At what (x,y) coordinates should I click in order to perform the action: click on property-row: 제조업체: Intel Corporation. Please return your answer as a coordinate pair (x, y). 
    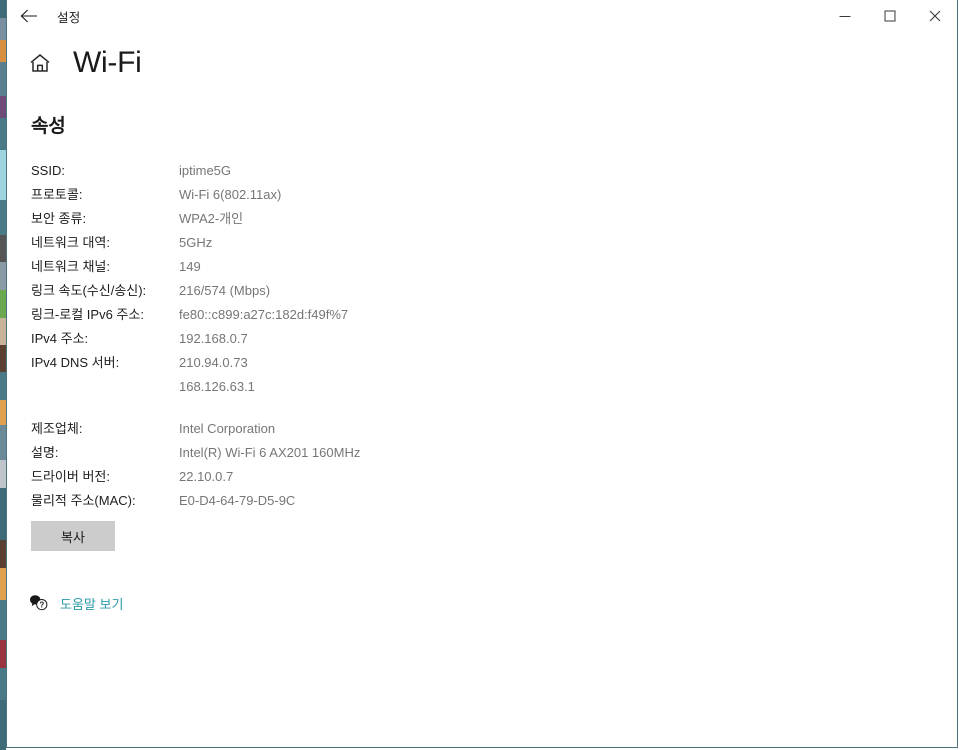
    Looking at the image, I should click on (482, 429).